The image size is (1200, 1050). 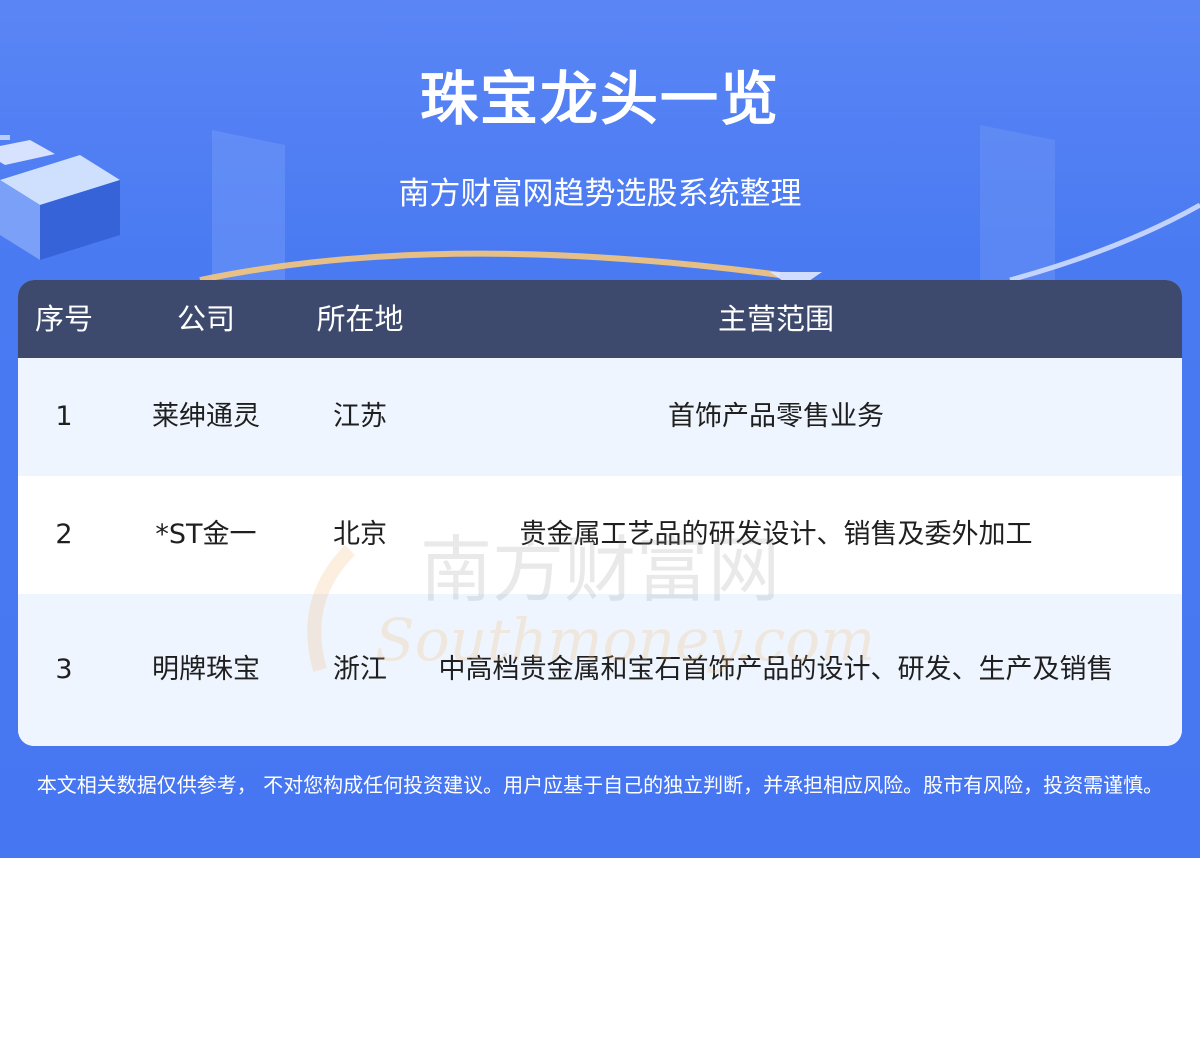 What do you see at coordinates (776, 669) in the screenshot?
I see `row-business: 中高档贵金属和宝石首饰产品的设计、研发、生产及销售` at bounding box center [776, 669].